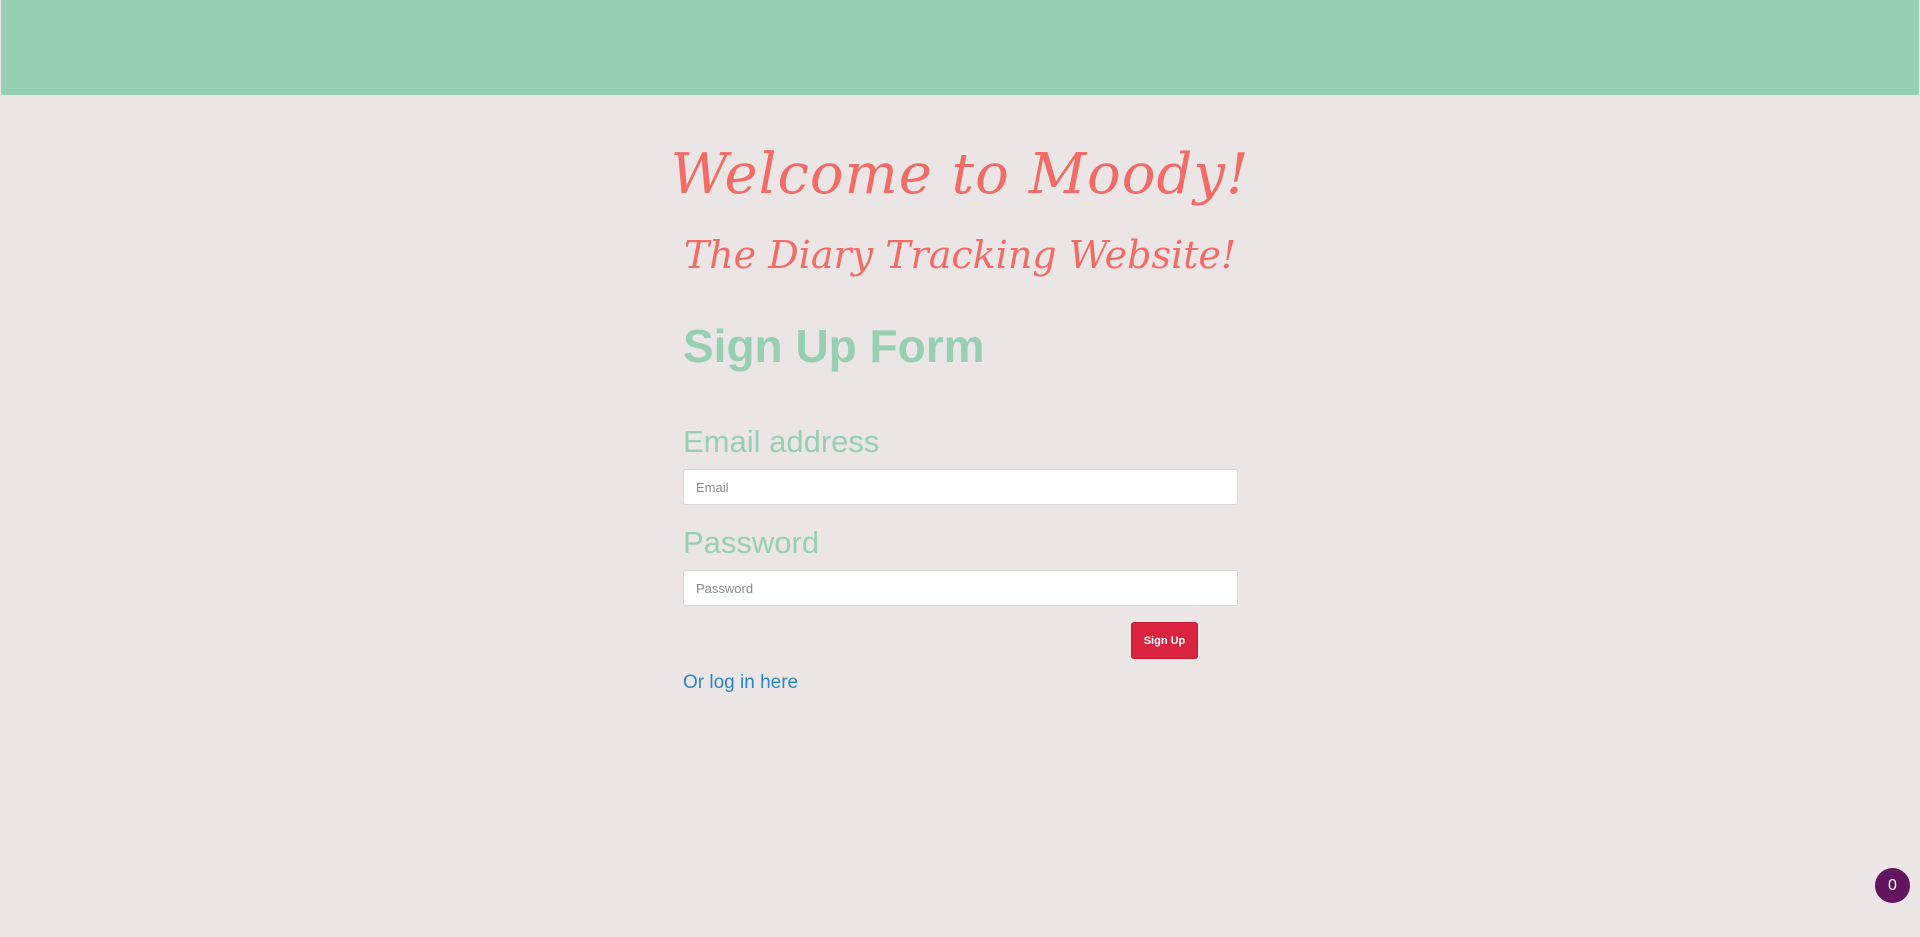  Describe the element at coordinates (960, 641) in the screenshot. I see `form-actions: Sign Up` at that location.